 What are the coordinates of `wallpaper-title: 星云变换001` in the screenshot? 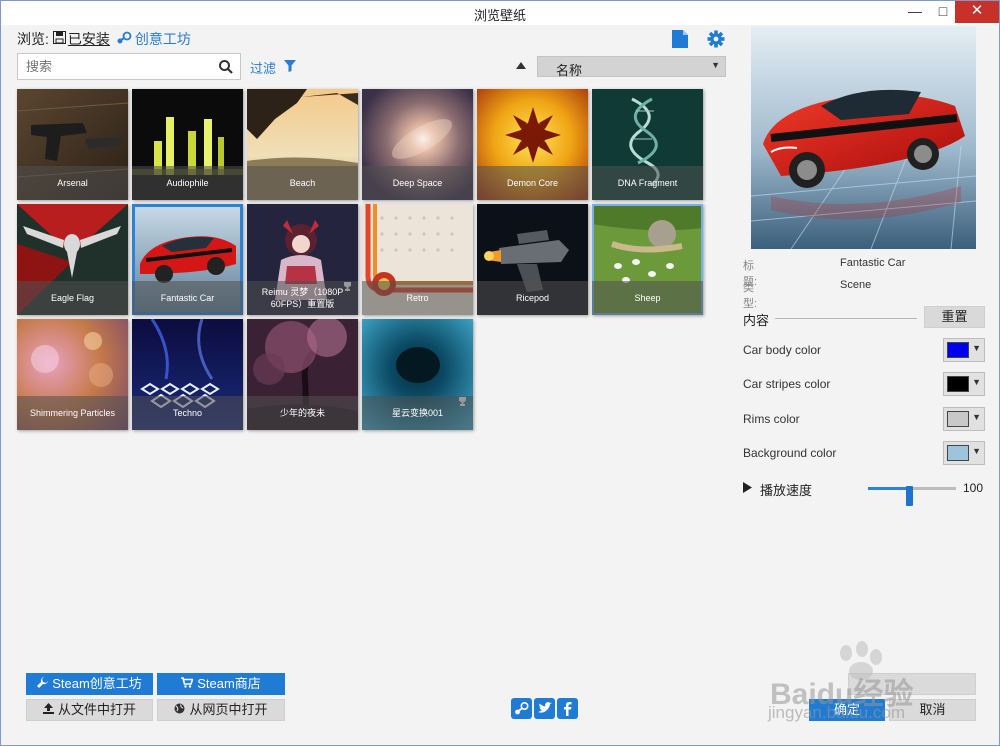 It's located at (417, 413).